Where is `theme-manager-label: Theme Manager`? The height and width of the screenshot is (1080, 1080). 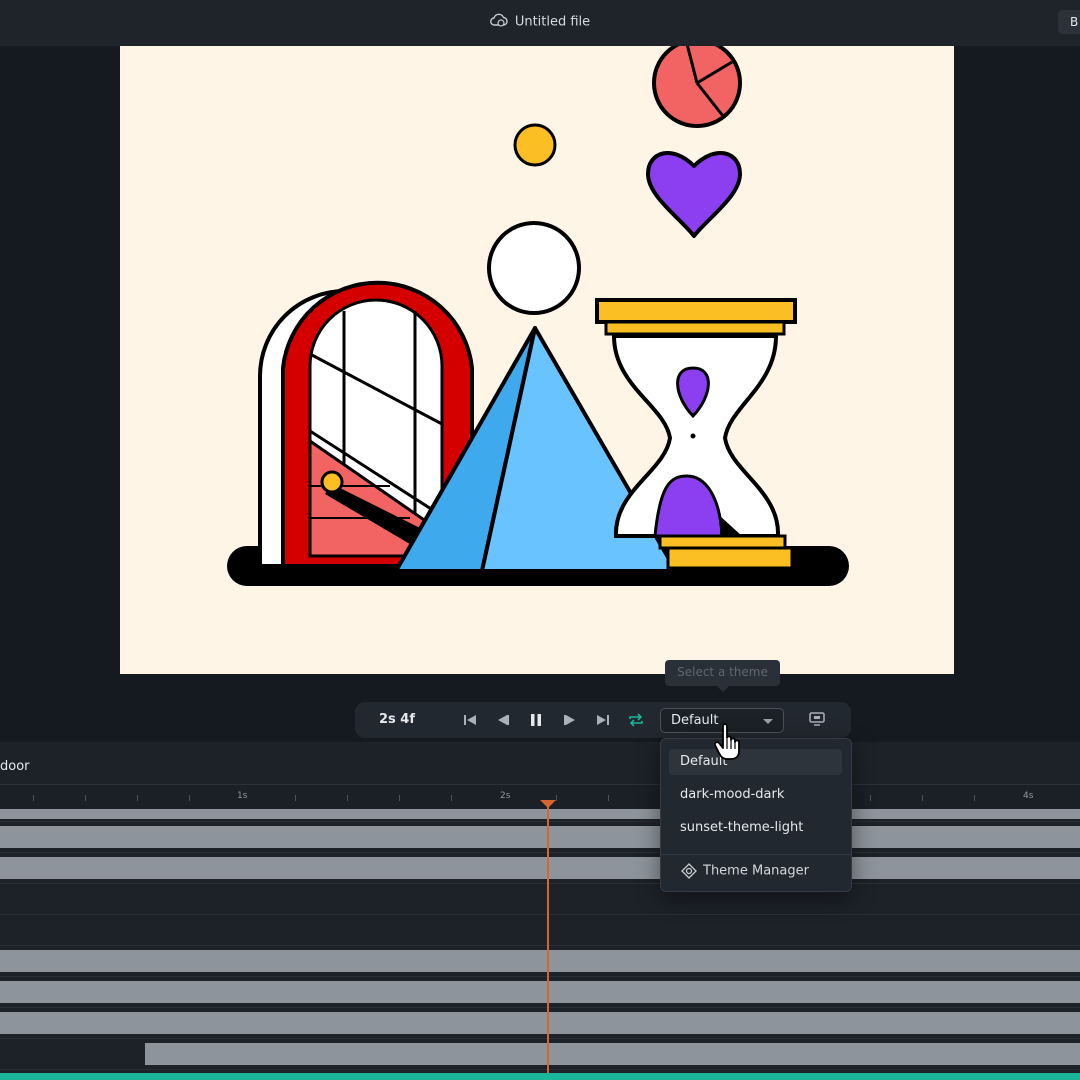
theme-manager-label: Theme Manager is located at coordinates (756, 871).